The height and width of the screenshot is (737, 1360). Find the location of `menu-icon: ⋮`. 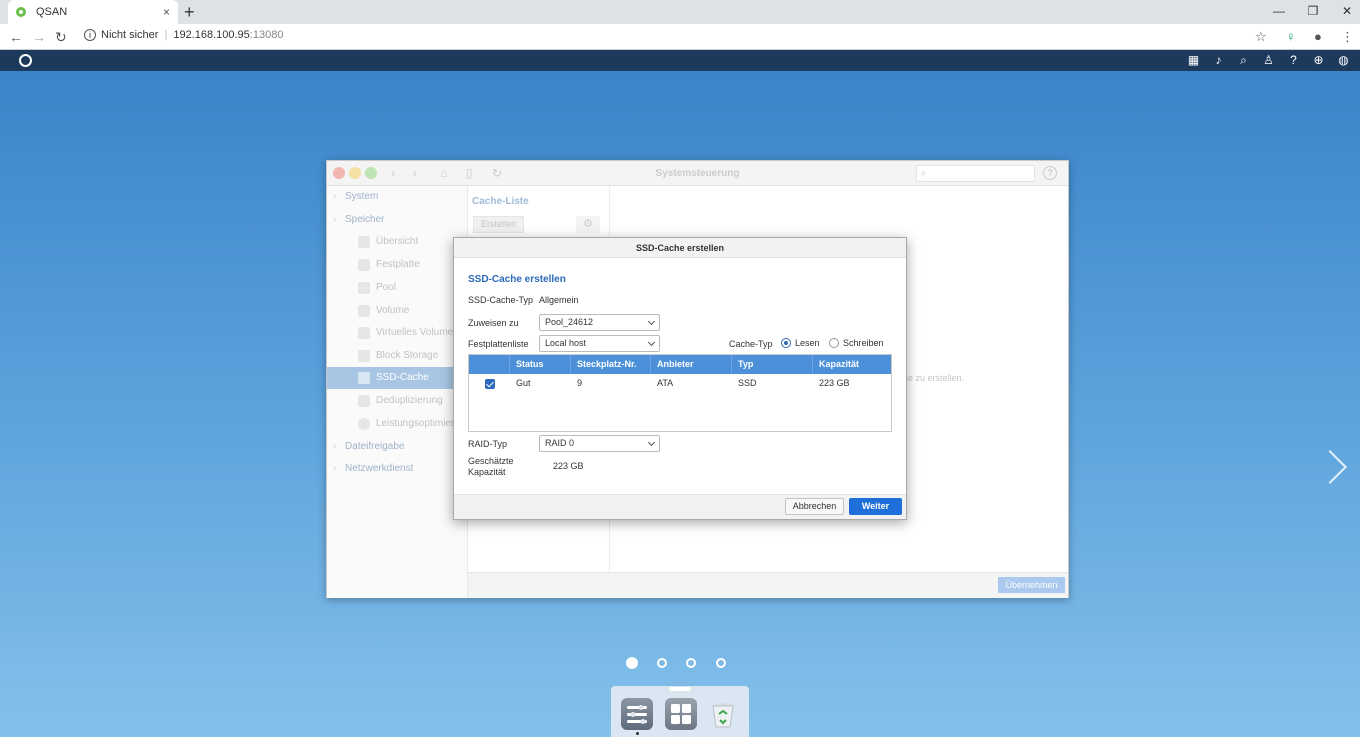

menu-icon: ⋮ is located at coordinates (1347, 37).